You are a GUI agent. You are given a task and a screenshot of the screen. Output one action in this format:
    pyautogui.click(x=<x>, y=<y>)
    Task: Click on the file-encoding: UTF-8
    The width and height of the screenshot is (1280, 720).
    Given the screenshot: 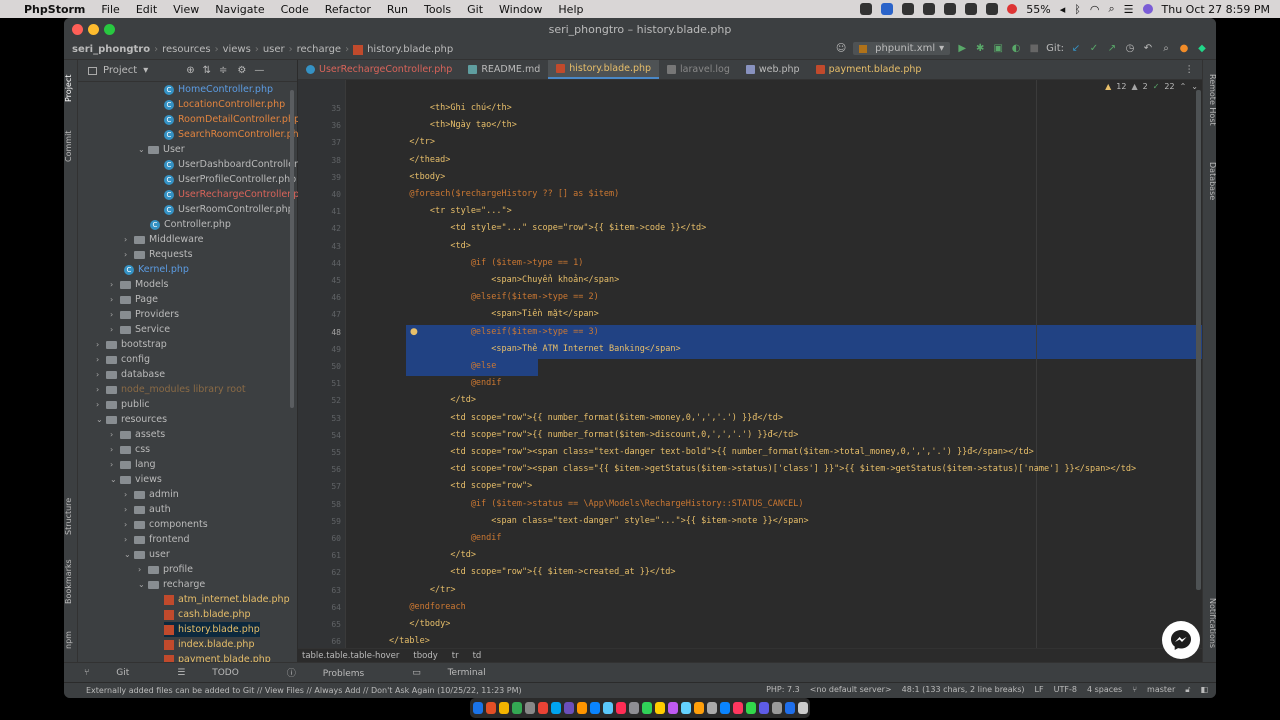 What is the action you would take?
    pyautogui.click(x=1065, y=690)
    